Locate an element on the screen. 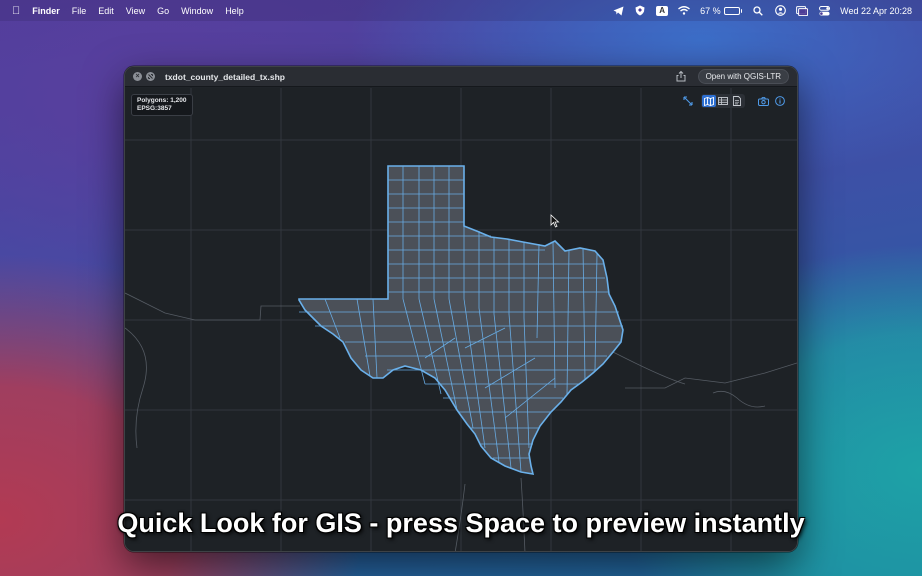 The height and width of the screenshot is (576, 922). wifi-icon is located at coordinates (684, 11).